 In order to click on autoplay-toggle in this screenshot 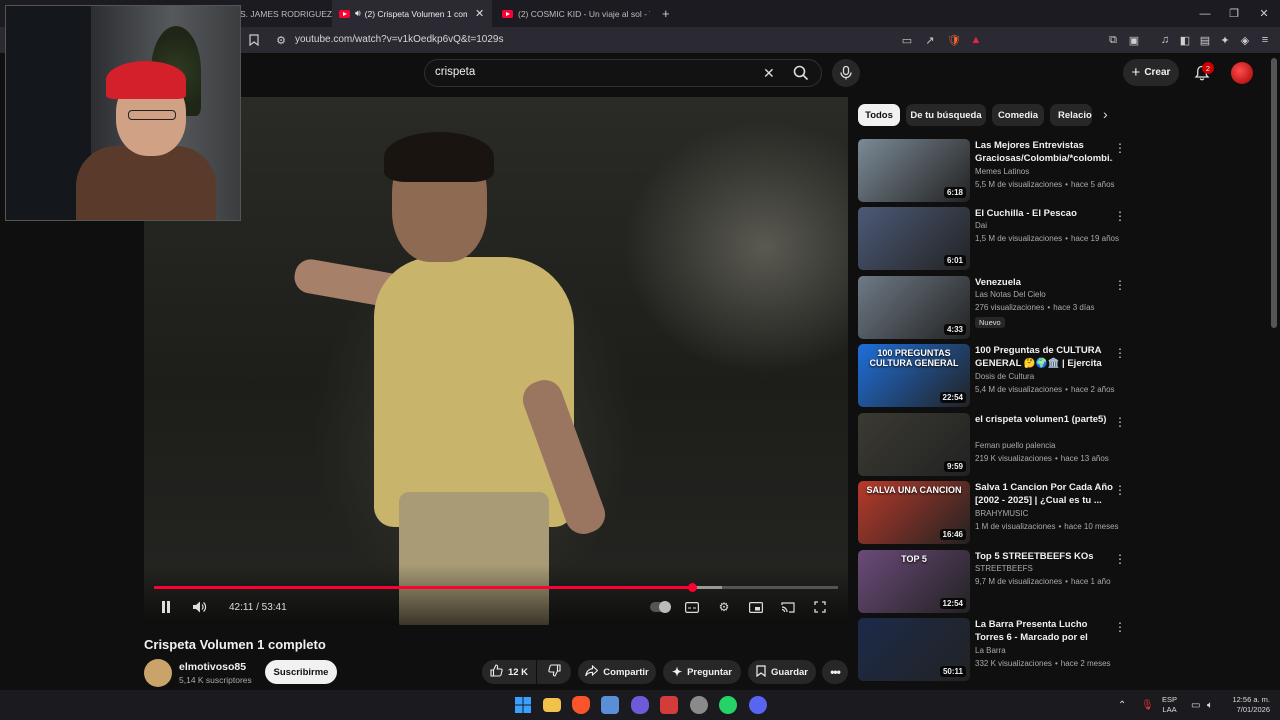, I will do `click(660, 607)`.